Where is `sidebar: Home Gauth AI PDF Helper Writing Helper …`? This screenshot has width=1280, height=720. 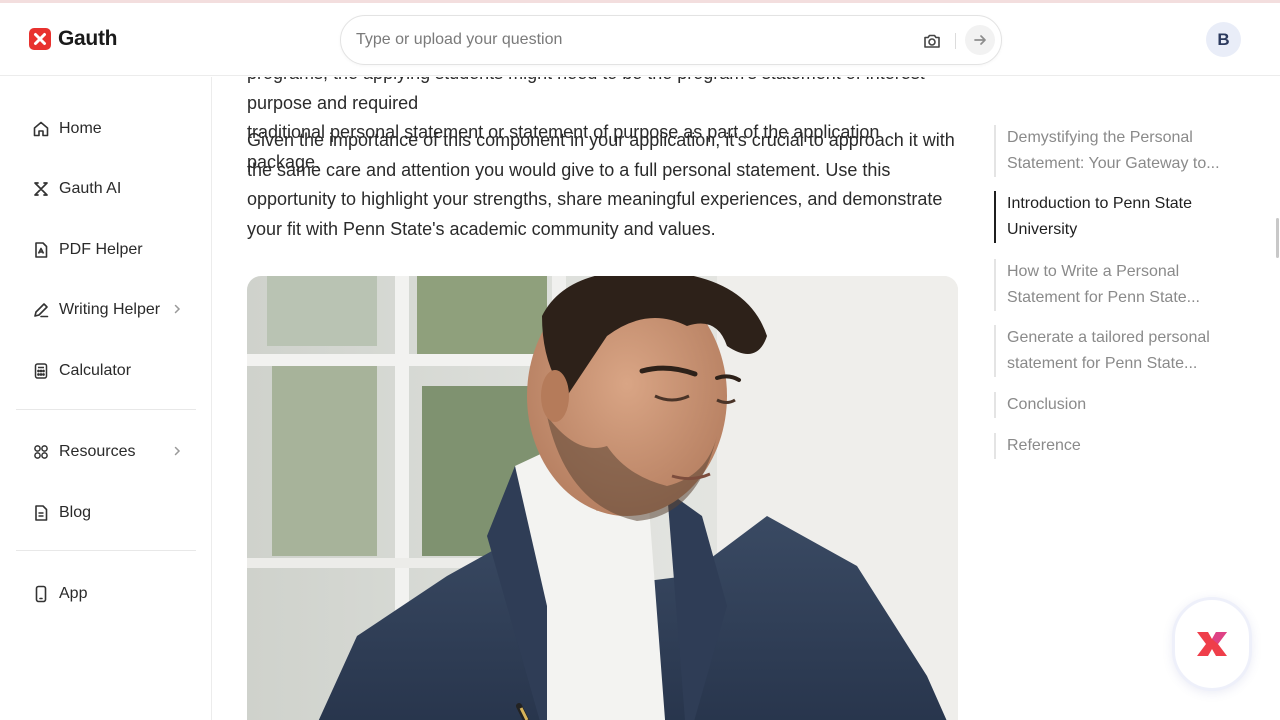
sidebar: Home Gauth AI PDF Helper Writing Helper … is located at coordinates (106, 398).